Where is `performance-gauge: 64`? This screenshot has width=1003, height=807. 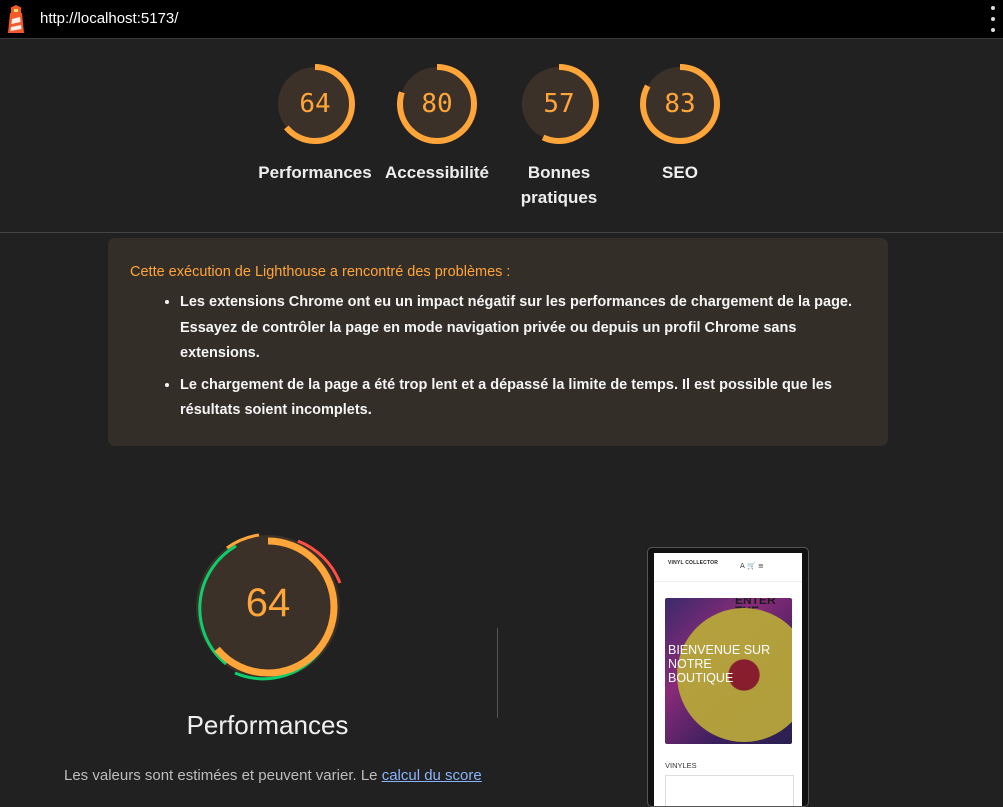 performance-gauge: 64 is located at coordinates (268, 607).